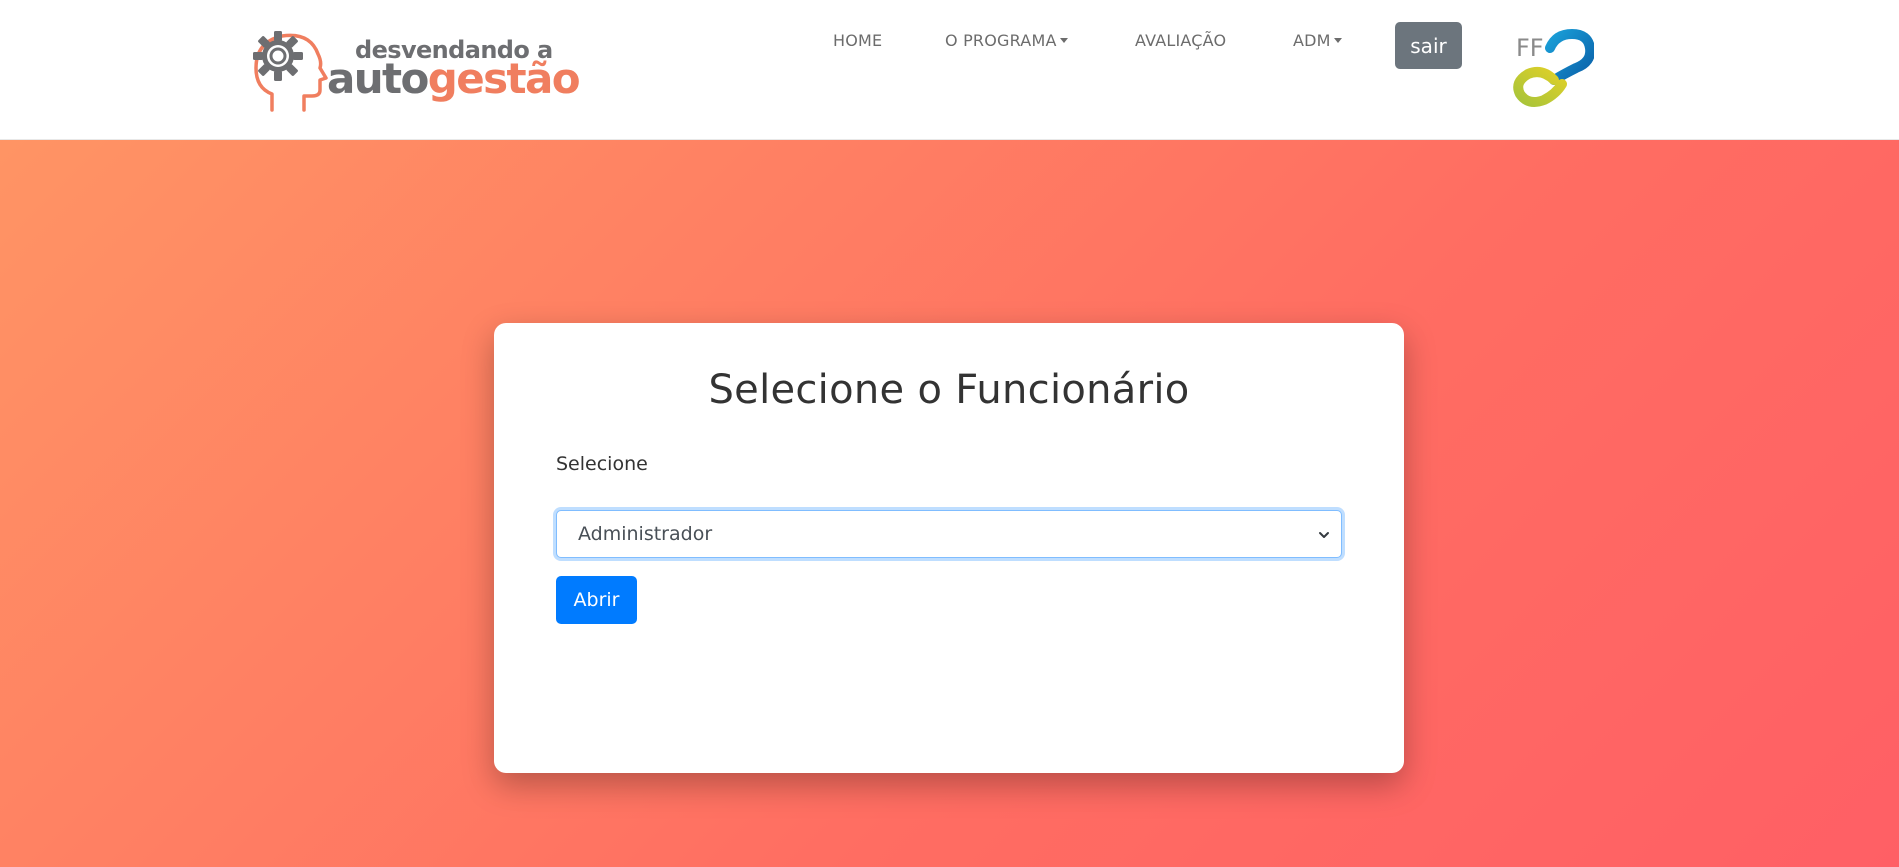 The height and width of the screenshot is (867, 1899). I want to click on nav-o-programa: O PROGRAMA, so click(1006, 40).